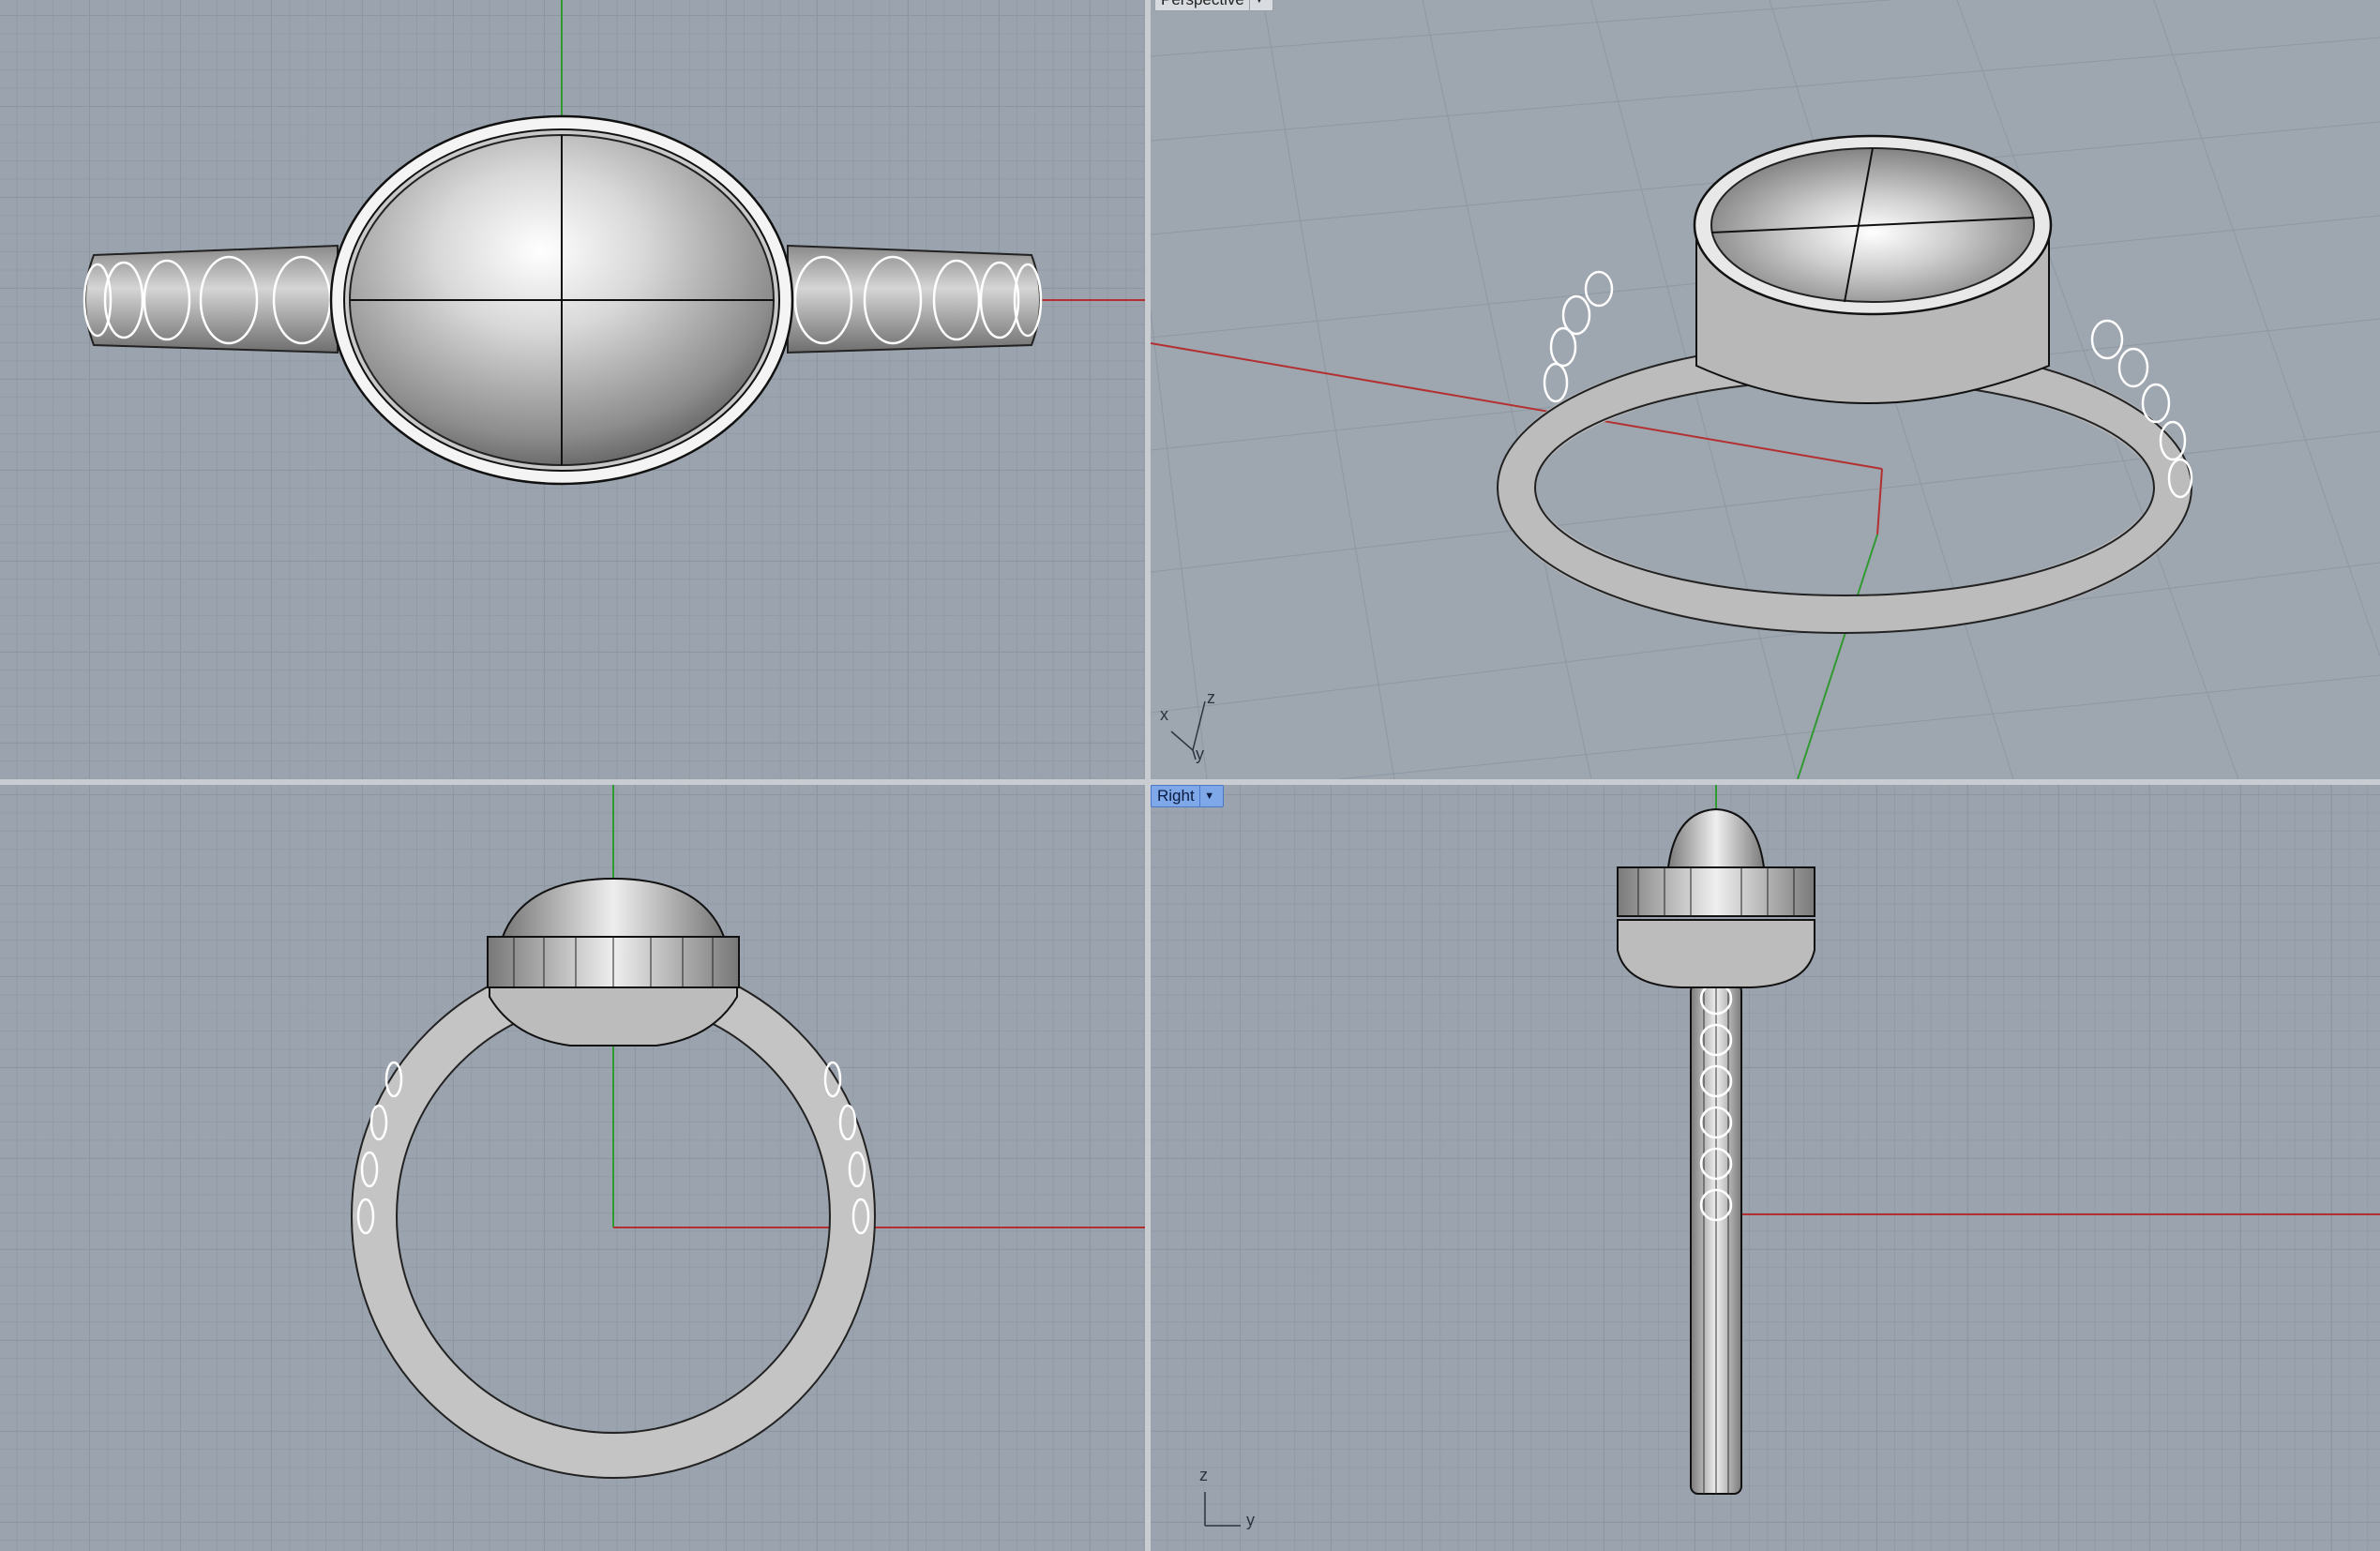 The height and width of the screenshot is (1551, 2380). I want to click on top-view-canvas, so click(614, 243).